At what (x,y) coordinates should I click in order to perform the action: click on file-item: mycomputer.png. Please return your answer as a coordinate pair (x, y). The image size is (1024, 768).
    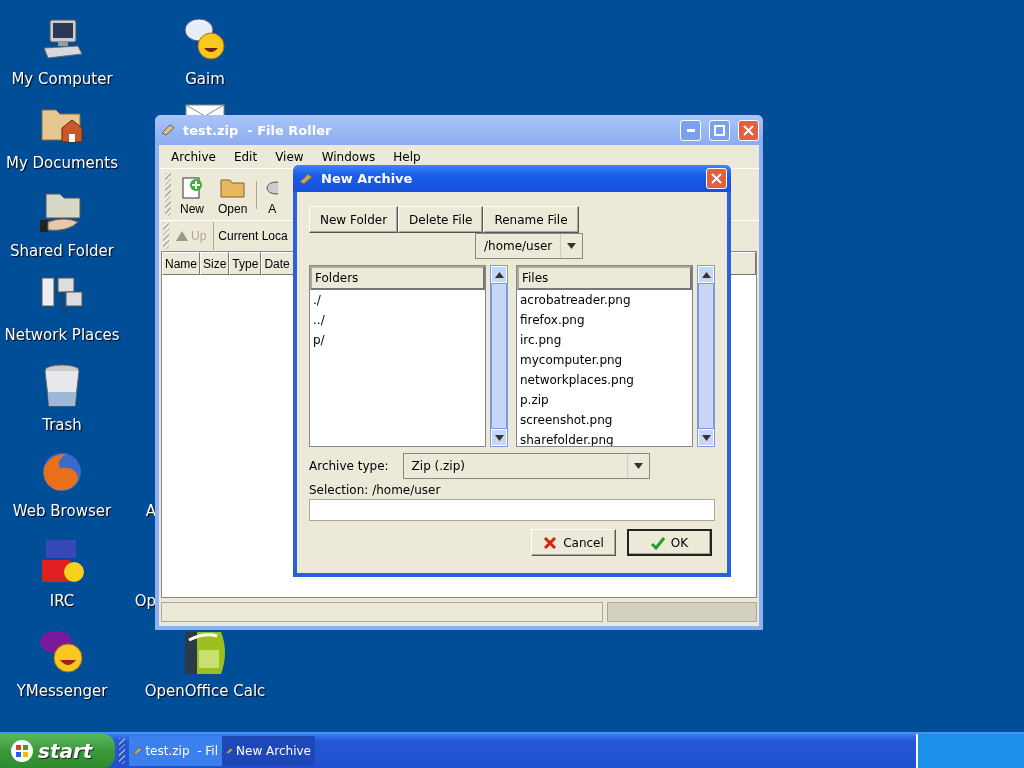
    Looking at the image, I should click on (604, 360).